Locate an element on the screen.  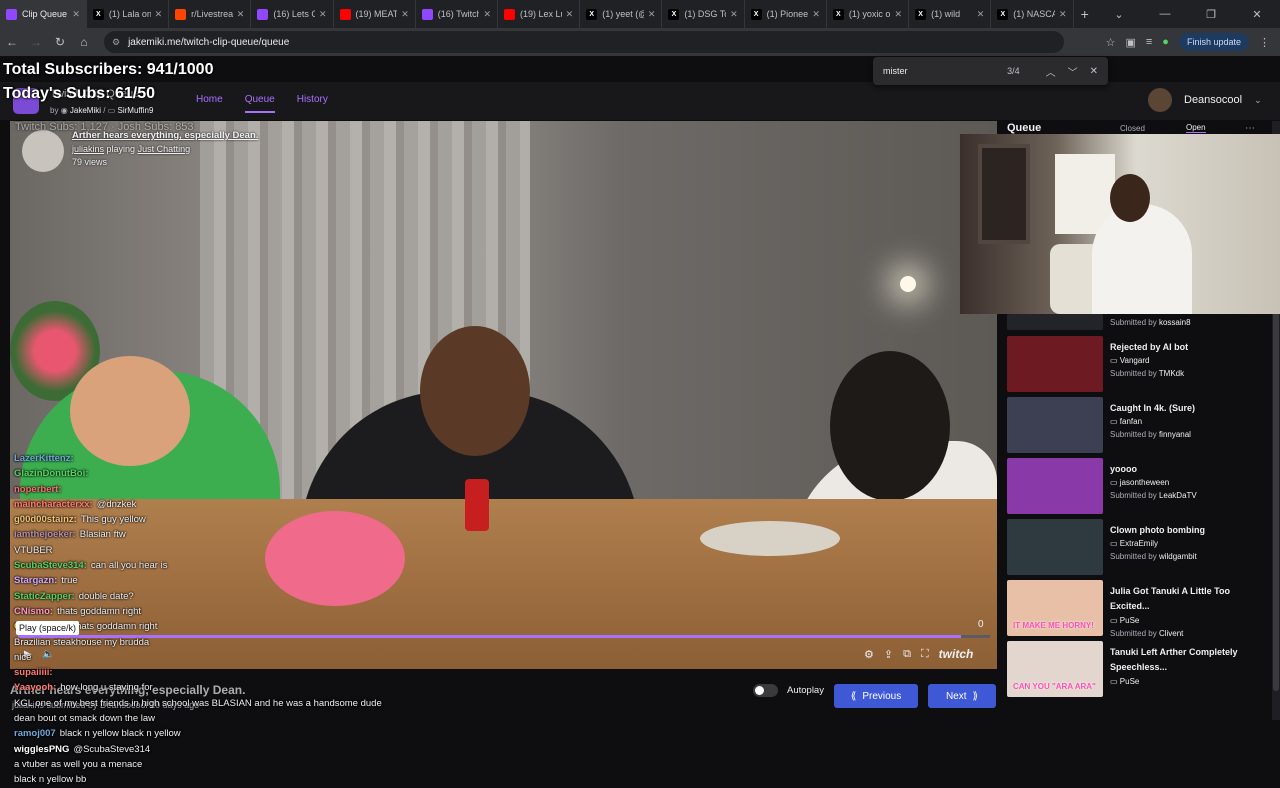
previous-button: ⟪ Previous is located at coordinates (876, 696).